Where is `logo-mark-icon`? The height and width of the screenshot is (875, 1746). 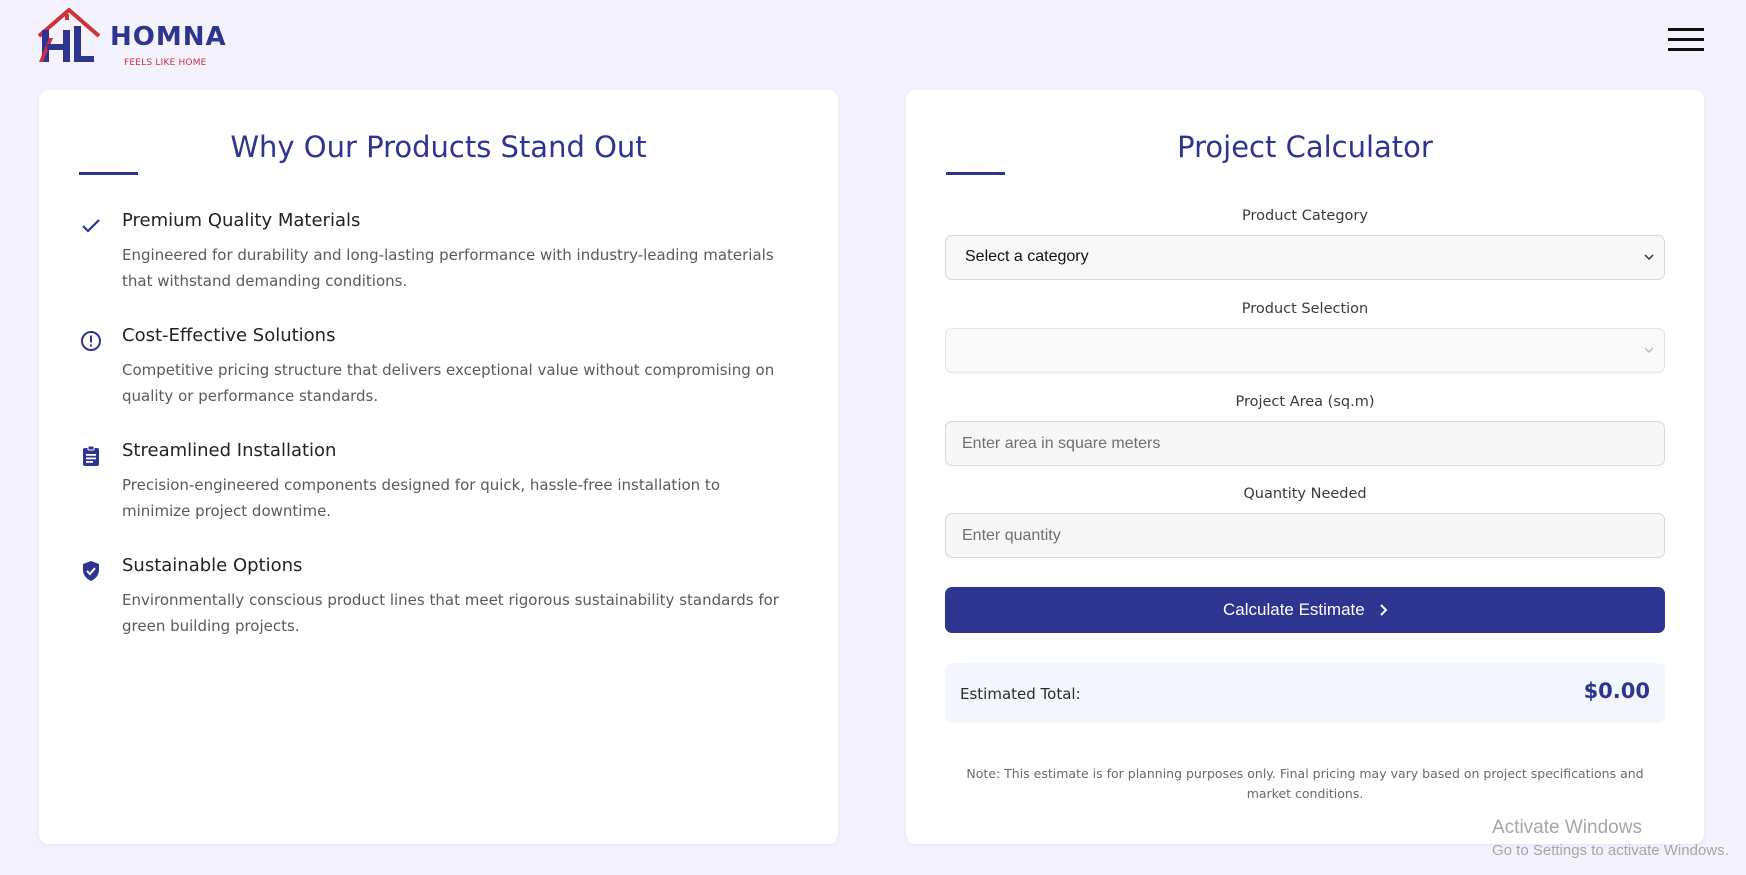
logo-mark-icon is located at coordinates (69, 35).